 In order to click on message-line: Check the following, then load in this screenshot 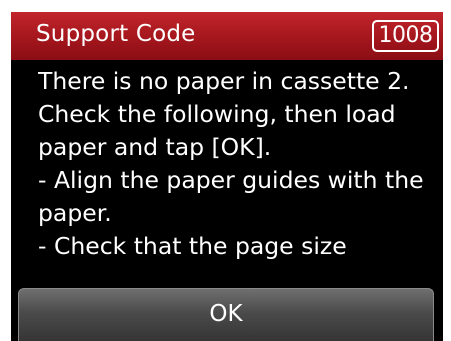, I will do `click(217, 114)`.